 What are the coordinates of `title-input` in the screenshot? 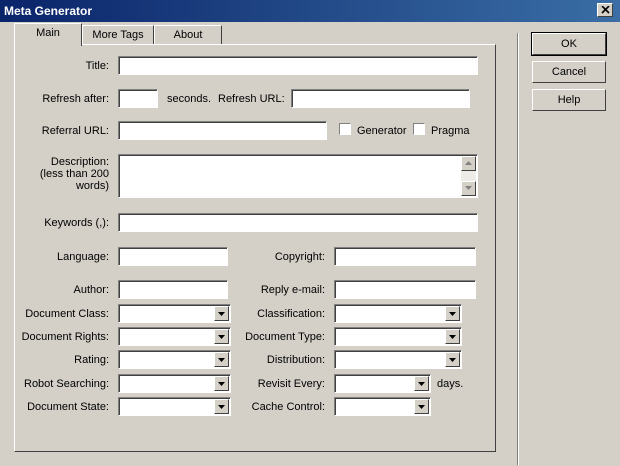 It's located at (298, 65).